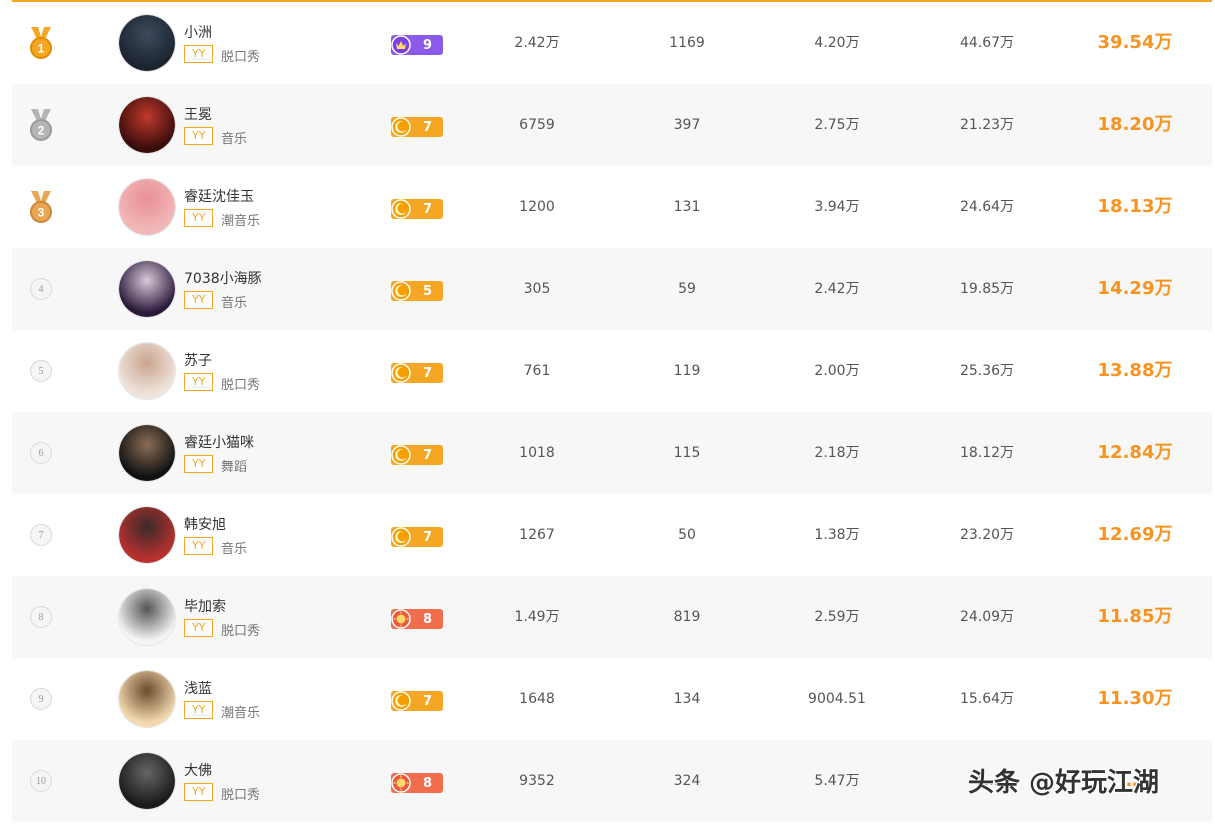  Describe the element at coordinates (41, 617) in the screenshot. I see `rank-cell: 8` at that location.